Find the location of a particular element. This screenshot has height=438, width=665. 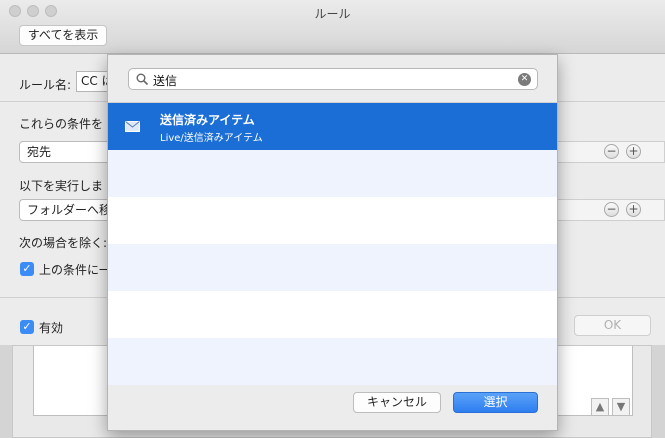

move-down-button: ▼ is located at coordinates (621, 407).